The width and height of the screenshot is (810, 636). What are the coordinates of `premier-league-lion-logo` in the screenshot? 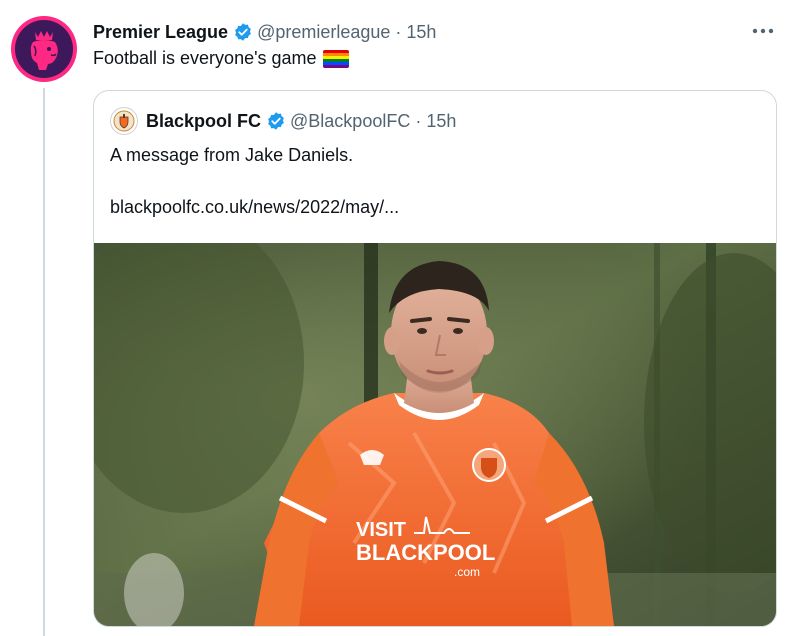 It's located at (44, 49).